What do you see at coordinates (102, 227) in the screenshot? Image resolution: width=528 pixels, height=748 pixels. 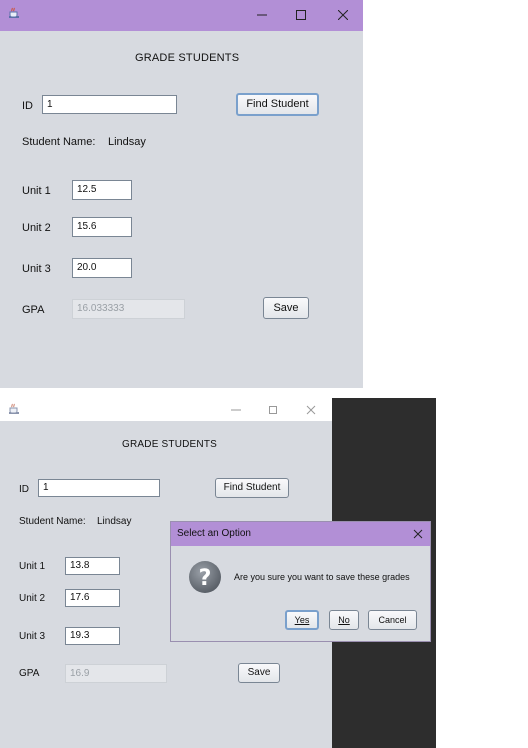 I see `unit2-field: 15.6` at bounding box center [102, 227].